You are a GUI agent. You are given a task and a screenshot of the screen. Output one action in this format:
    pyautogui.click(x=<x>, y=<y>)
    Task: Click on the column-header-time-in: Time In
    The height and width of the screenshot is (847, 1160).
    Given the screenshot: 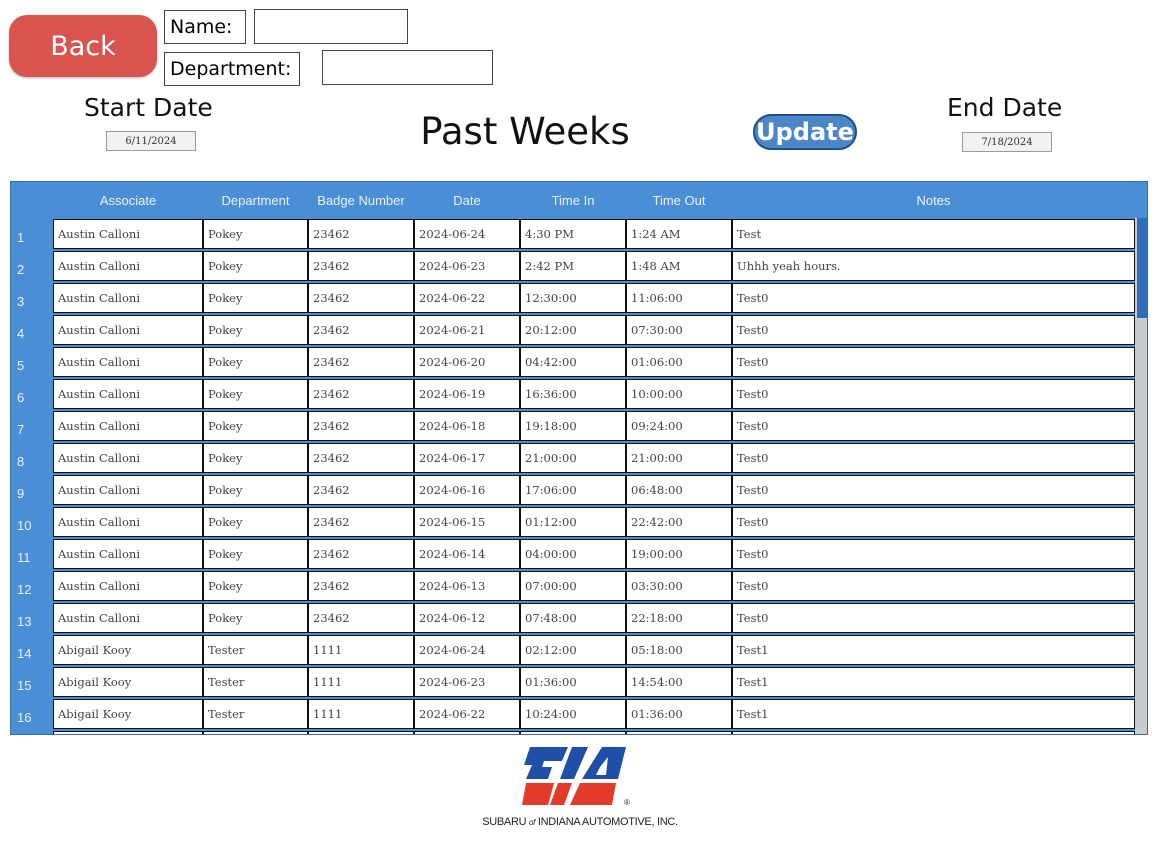 What is the action you would take?
    pyautogui.click(x=573, y=200)
    